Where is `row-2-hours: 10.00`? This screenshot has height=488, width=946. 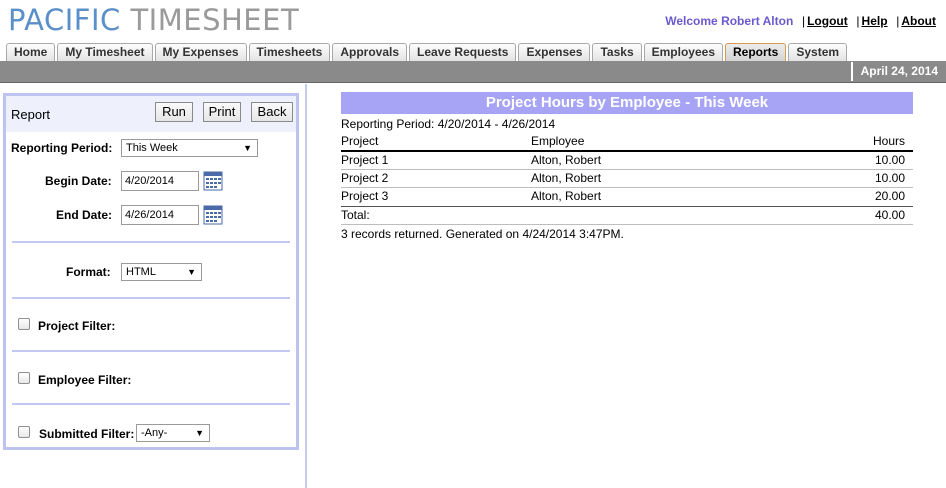
row-2-hours: 10.00 is located at coordinates (889, 178).